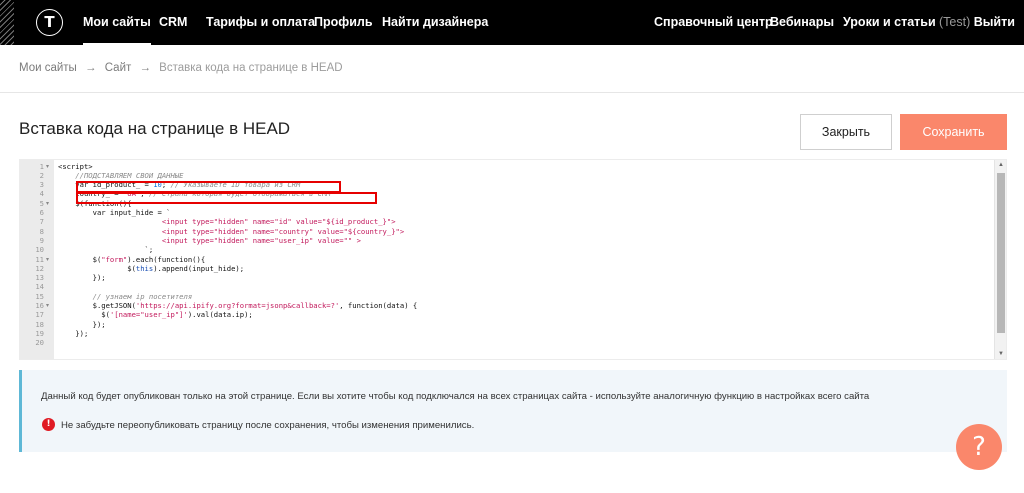 The height and width of the screenshot is (493, 1024). Describe the element at coordinates (148, 315) in the screenshot. I see `code-token: '[name="user_ip"]'` at that location.